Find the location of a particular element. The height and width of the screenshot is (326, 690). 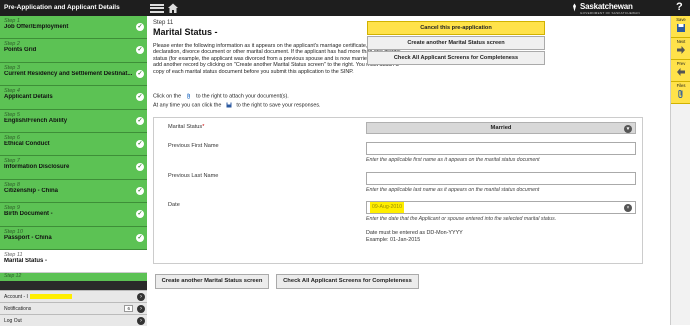

save-icon is located at coordinates (229, 105).